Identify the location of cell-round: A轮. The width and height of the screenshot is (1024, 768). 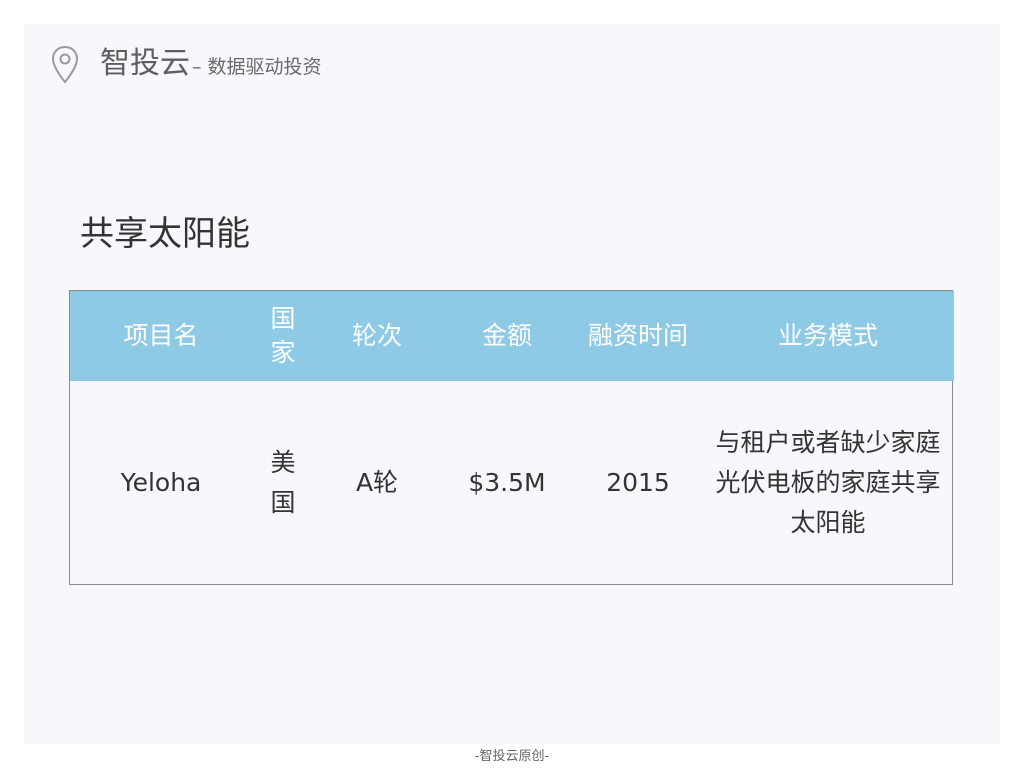
(377, 482).